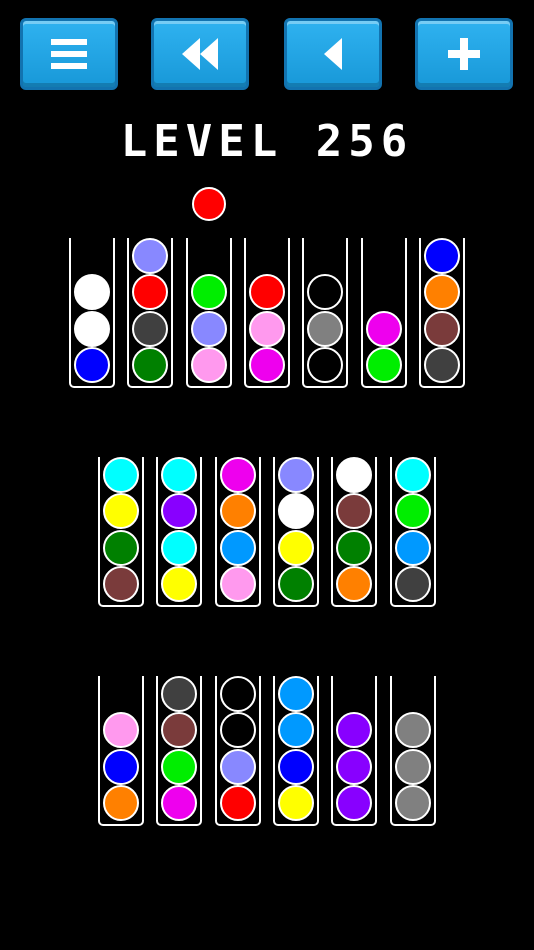  I want to click on undo-button, so click(333, 54).